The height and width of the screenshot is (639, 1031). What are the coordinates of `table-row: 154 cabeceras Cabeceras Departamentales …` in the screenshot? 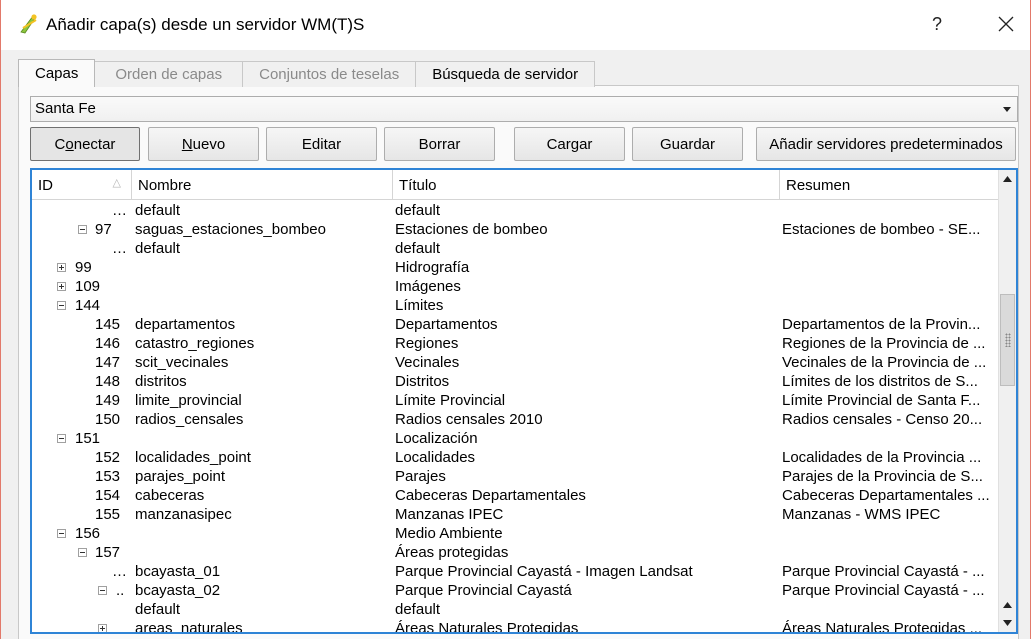 It's located at (515, 495).